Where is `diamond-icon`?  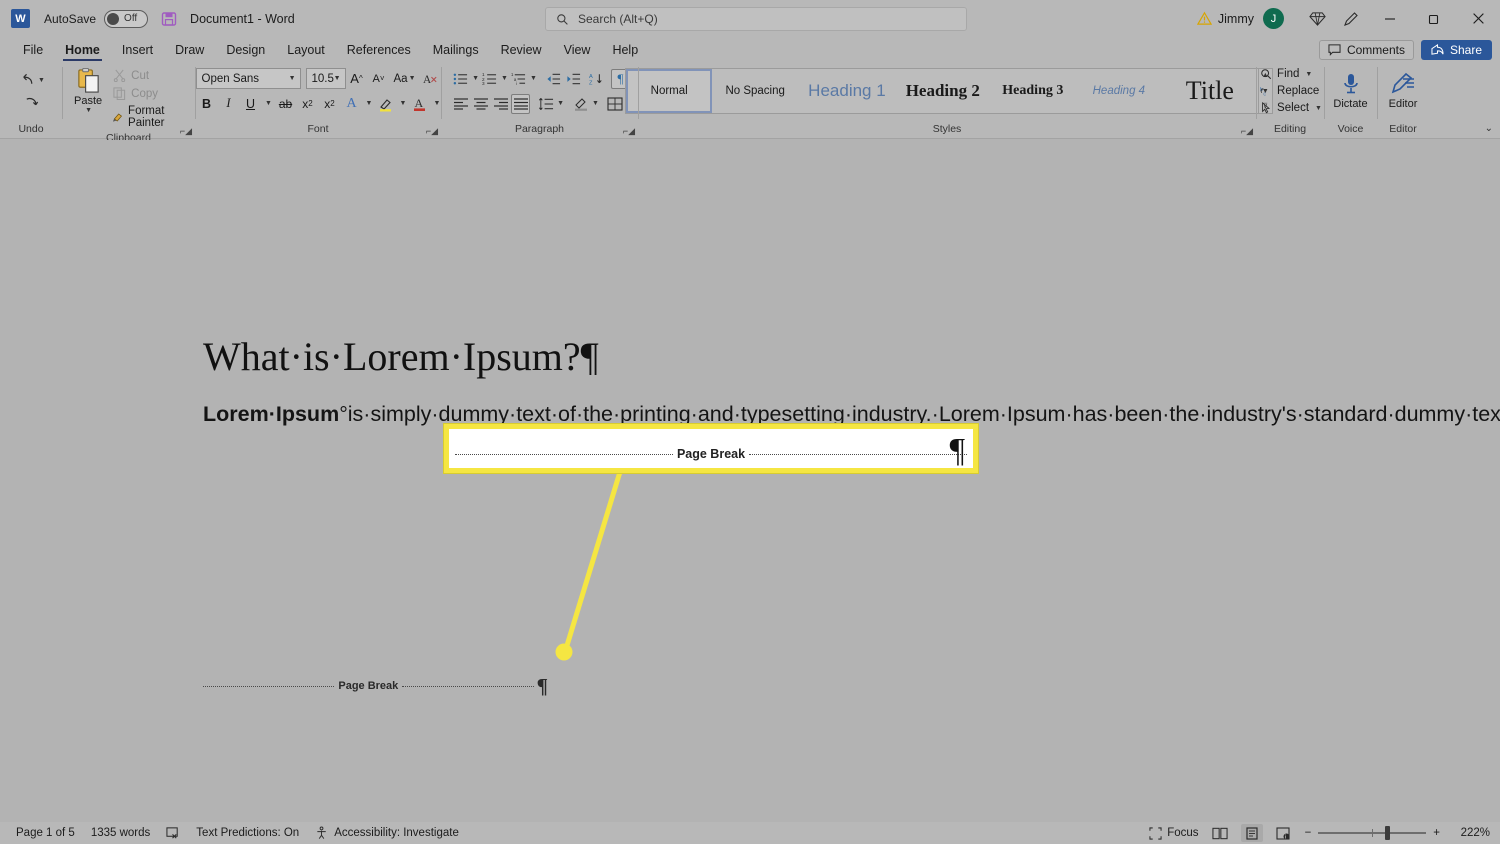
diamond-icon is located at coordinates (1317, 18).